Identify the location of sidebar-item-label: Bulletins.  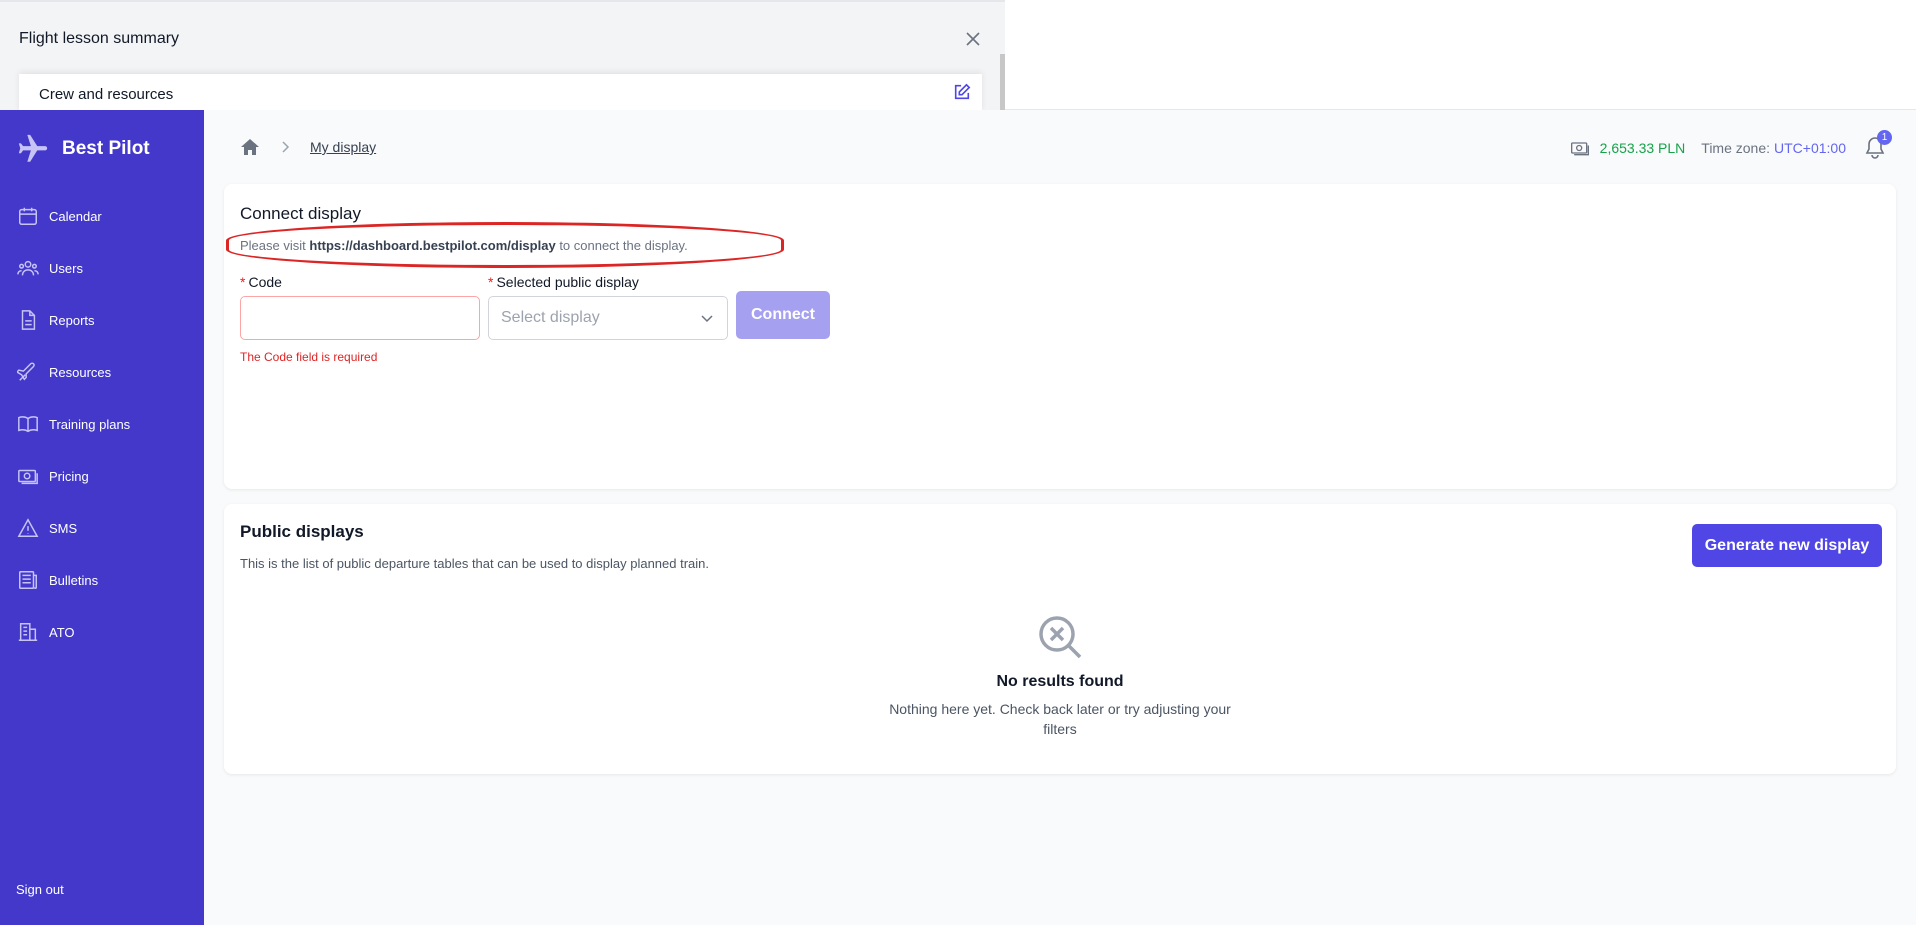
(74, 580).